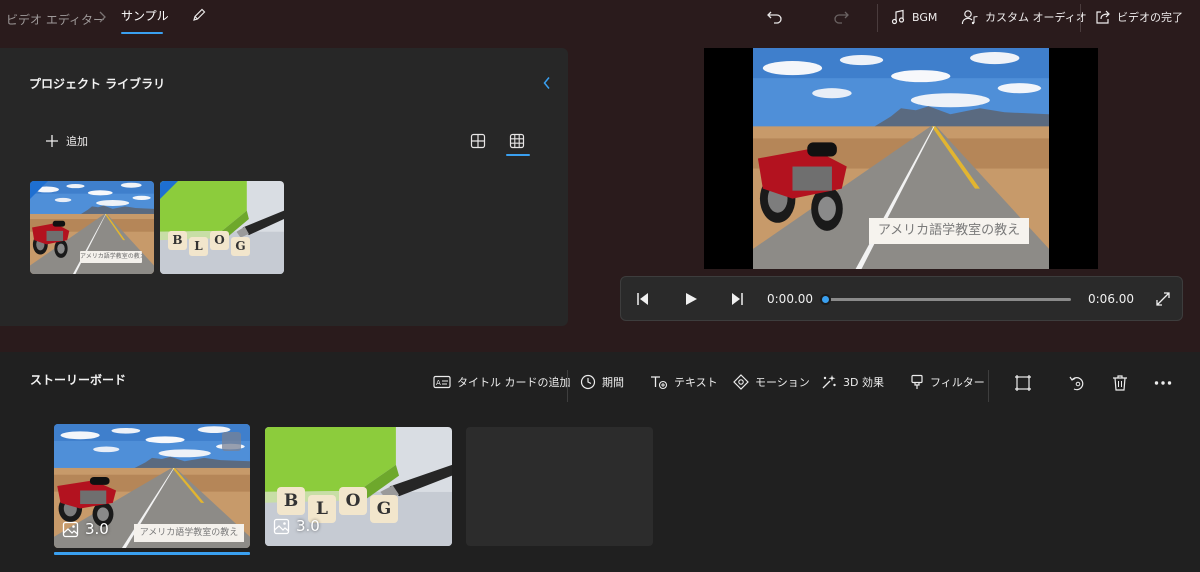 This screenshot has width=1200, height=572. I want to click on library-item-caption: アメリカ語学教室の教え, so click(111, 257).